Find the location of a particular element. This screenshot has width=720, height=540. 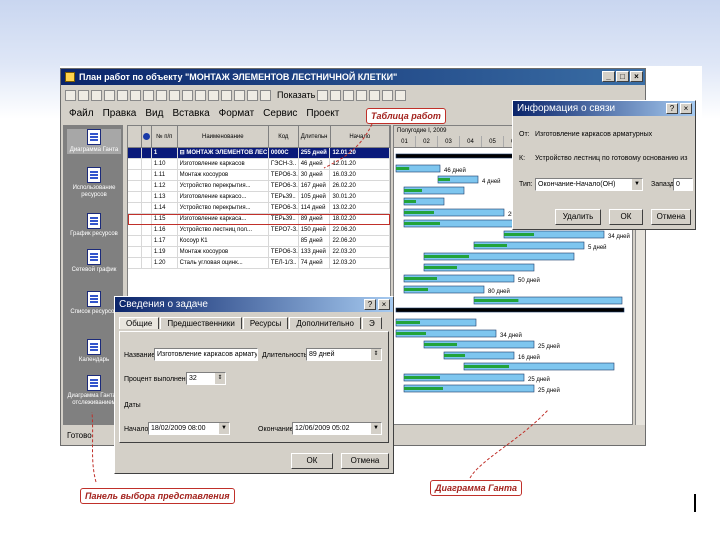

callout-task-table: Таблица работ is located at coordinates (406, 116).